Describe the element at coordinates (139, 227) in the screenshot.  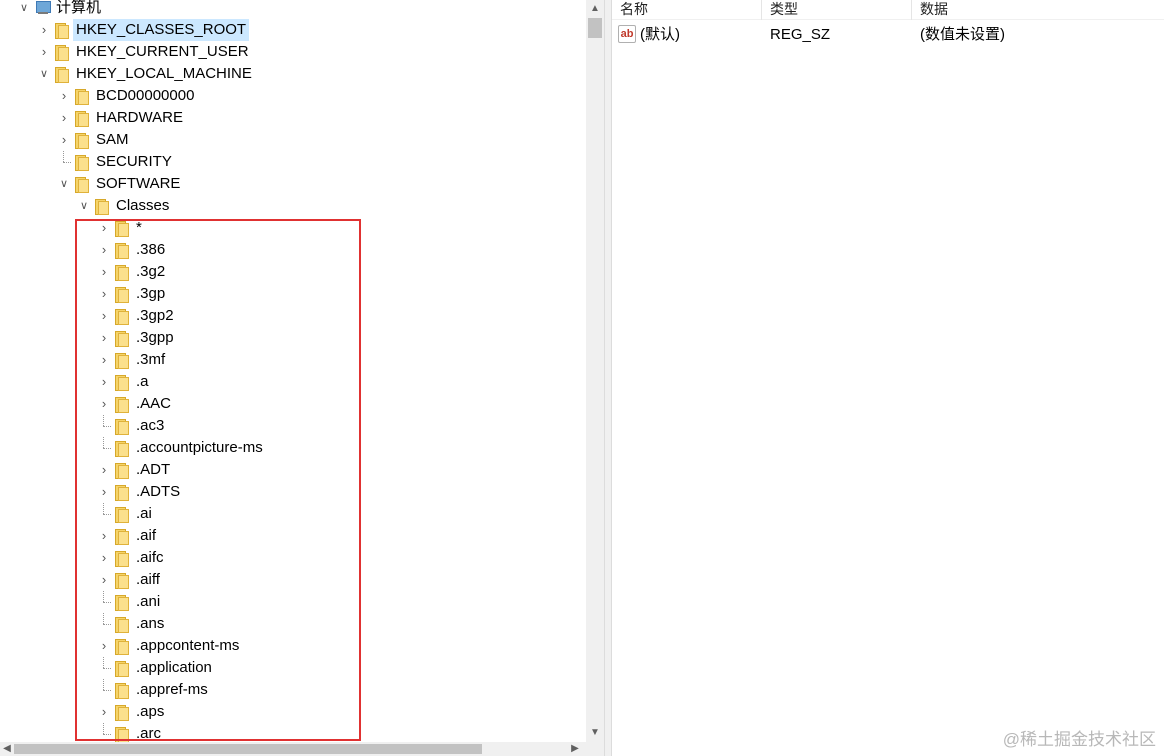
I see `tree-node-label: *` at that location.